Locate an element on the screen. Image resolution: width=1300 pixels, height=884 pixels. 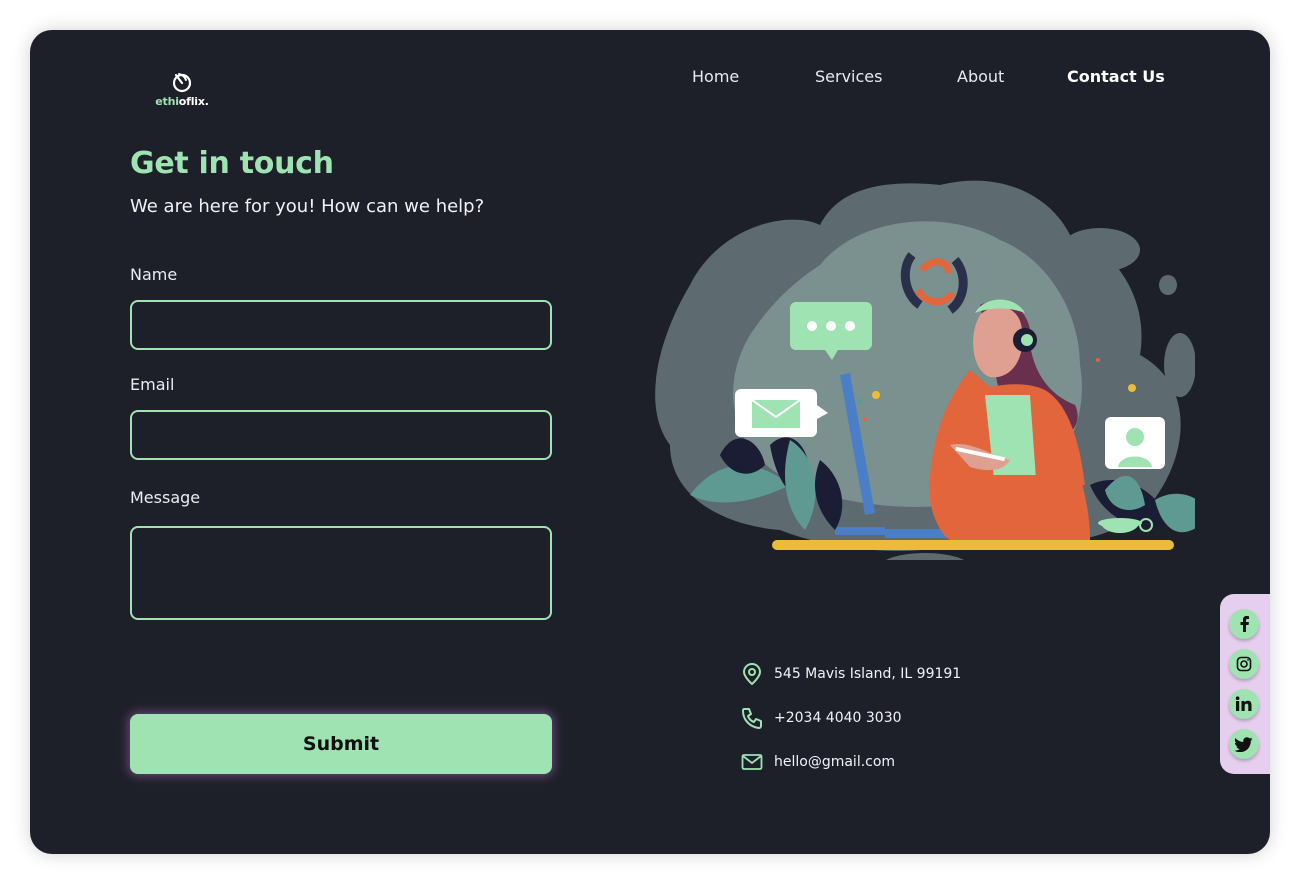
name-field is located at coordinates (341, 325).